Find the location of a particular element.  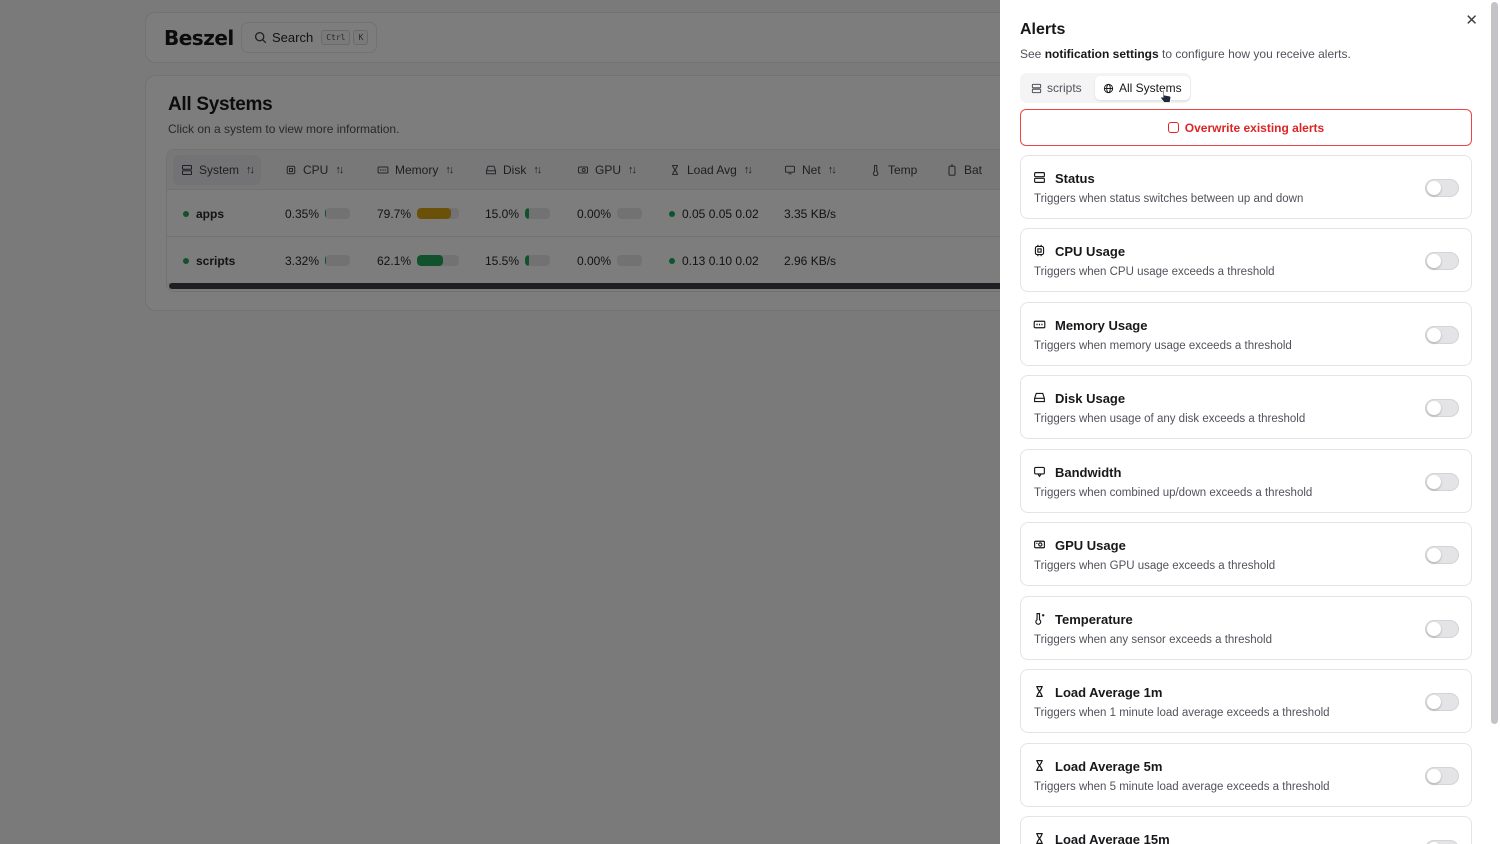

alert-name: Status is located at coordinates (1075, 178).